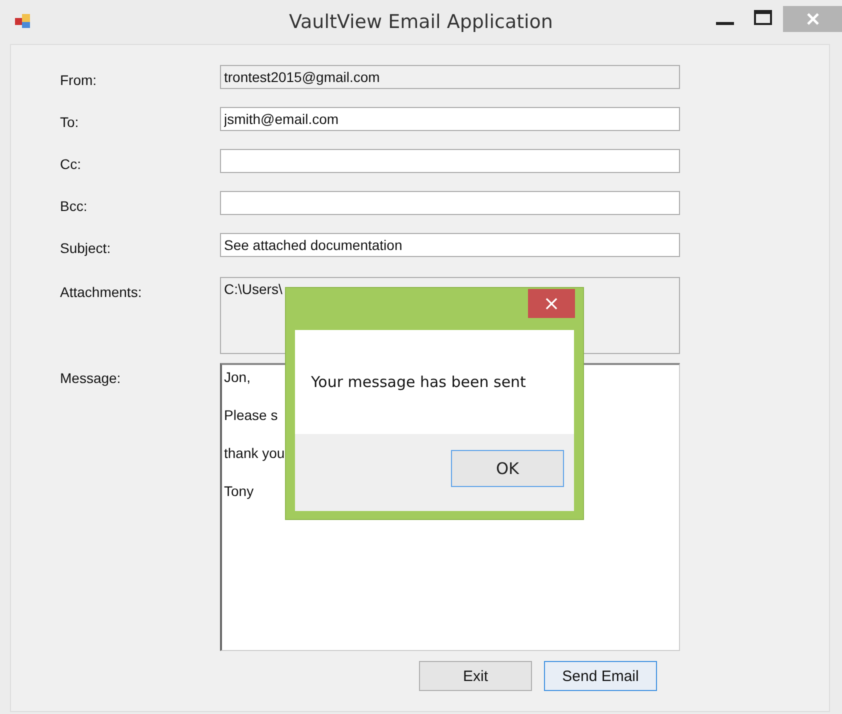 The width and height of the screenshot is (842, 714). Describe the element at coordinates (725, 24) in the screenshot. I see `minimize-icon` at that location.